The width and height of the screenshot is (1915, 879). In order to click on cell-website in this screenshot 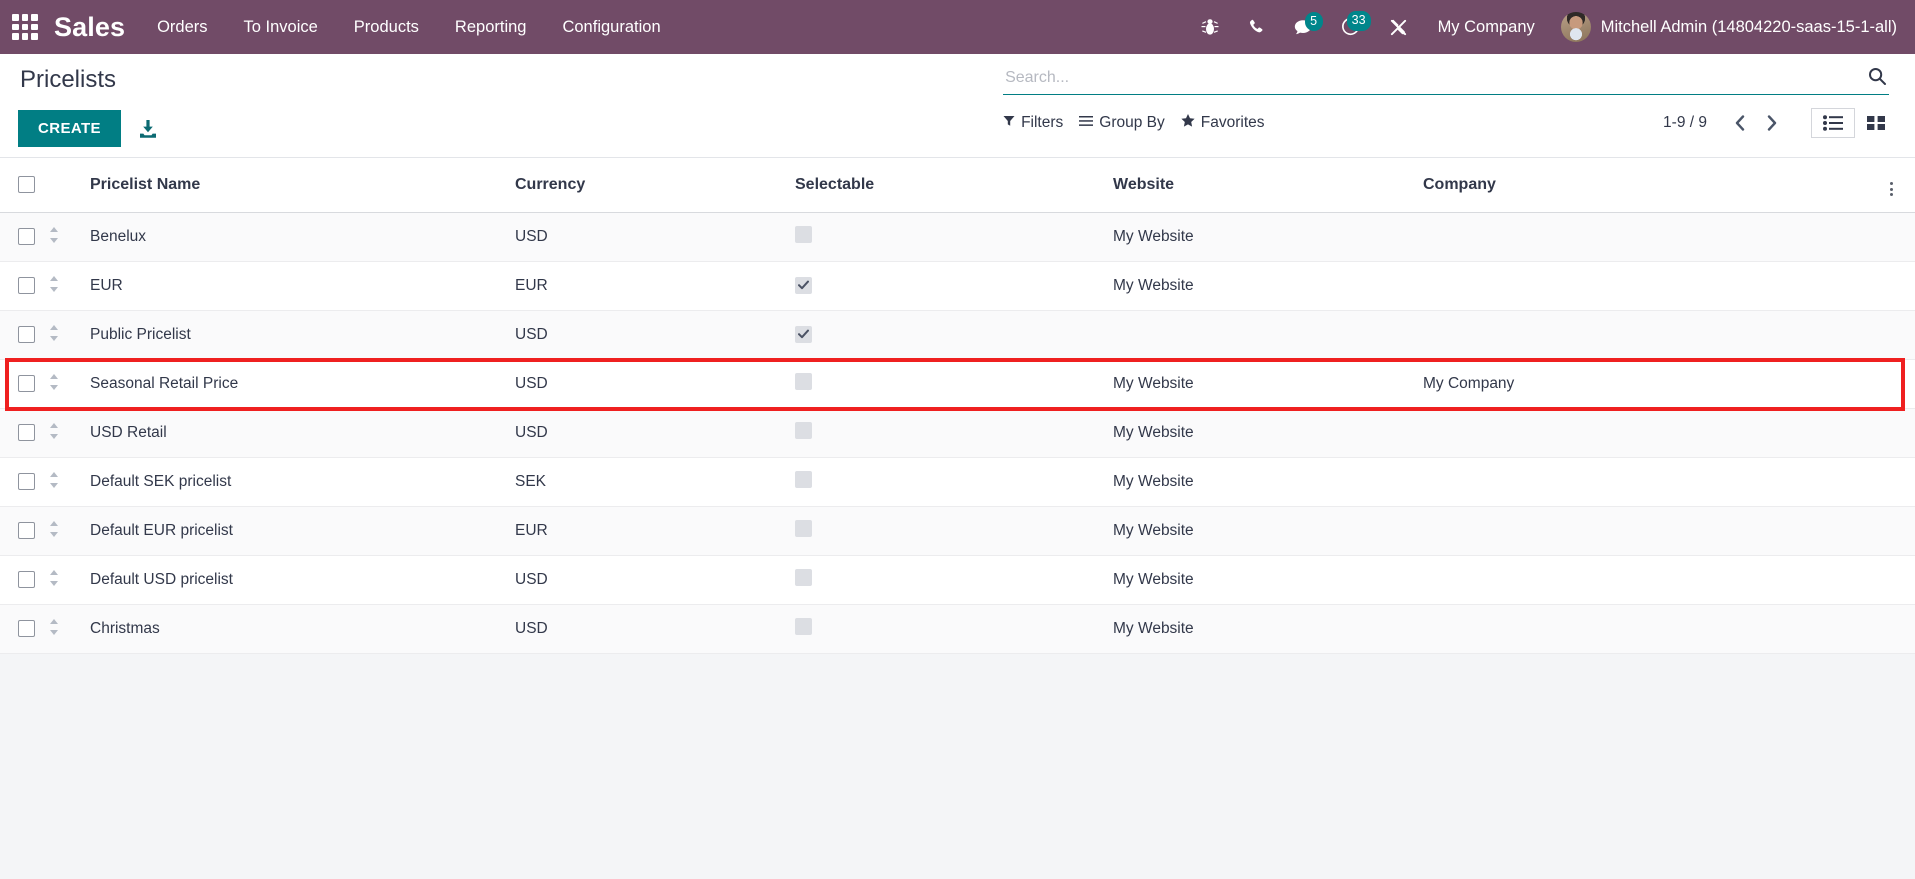, I will do `click(1268, 335)`.